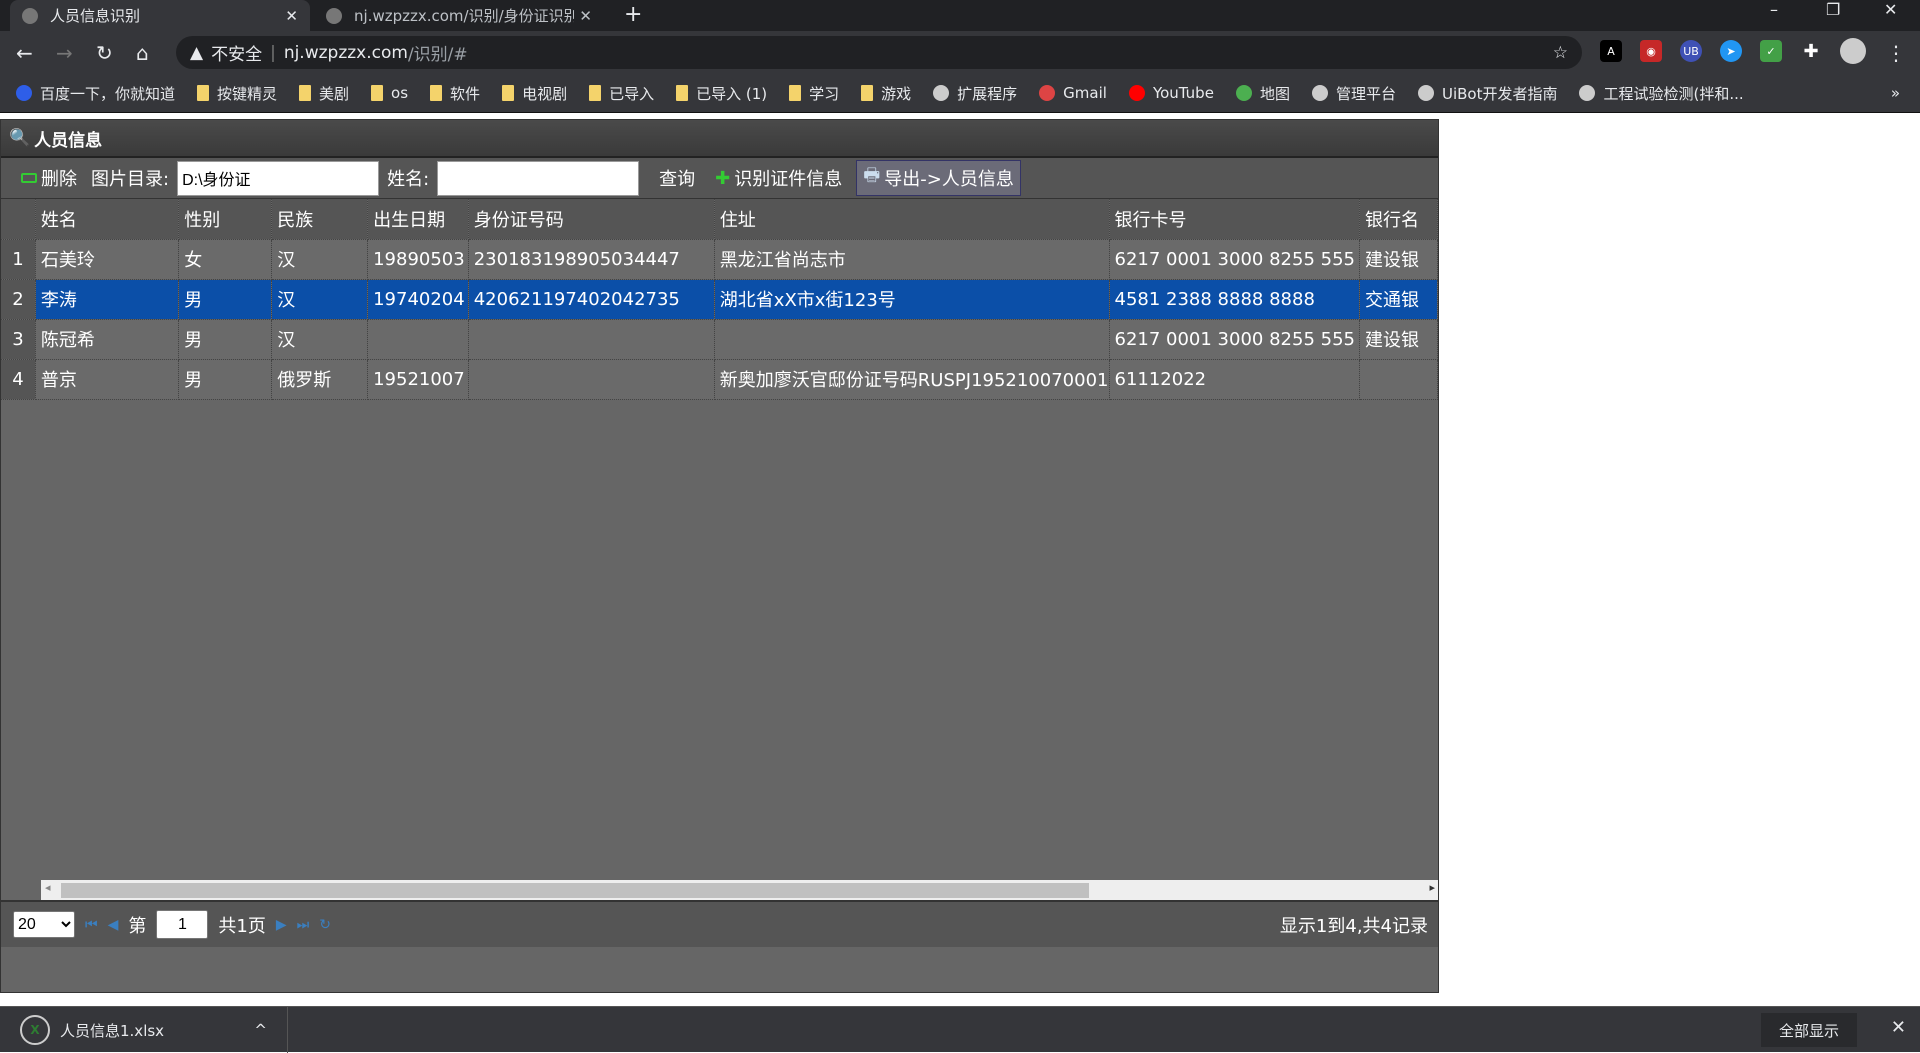  What do you see at coordinates (325, 925) in the screenshot?
I see `refresh-icon: ↻` at bounding box center [325, 925].